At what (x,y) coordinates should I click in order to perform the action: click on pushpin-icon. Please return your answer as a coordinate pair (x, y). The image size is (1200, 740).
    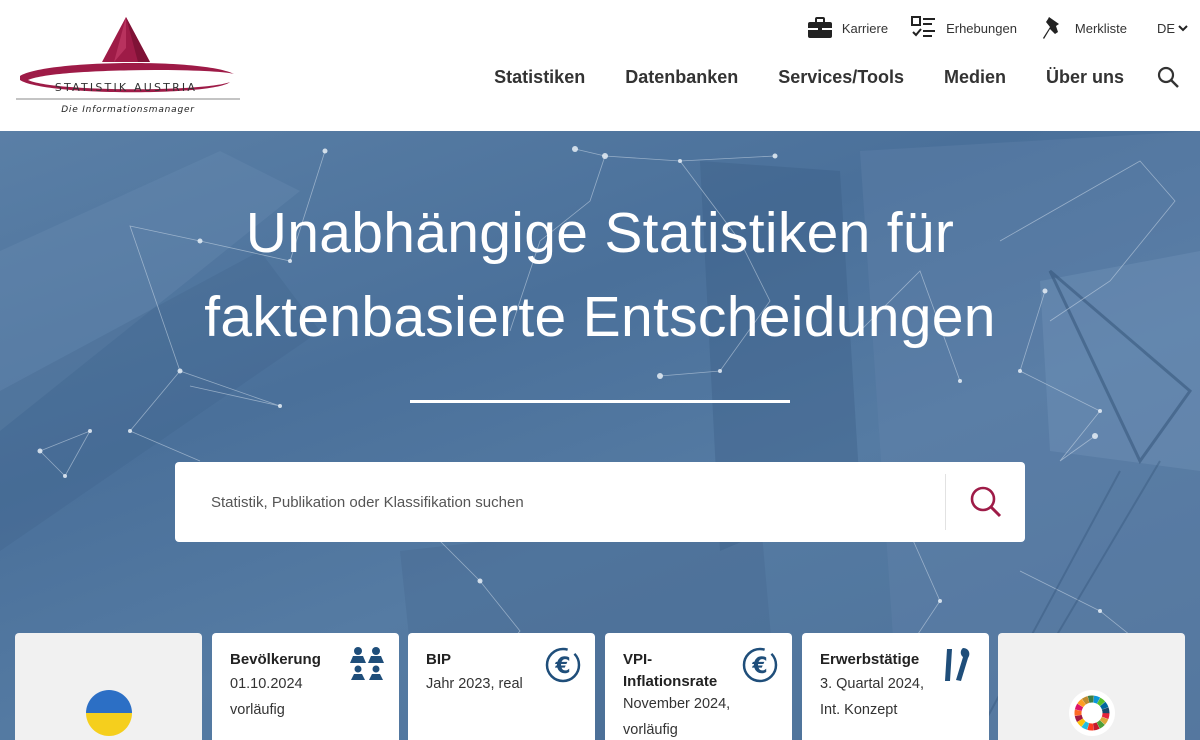
    Looking at the image, I should click on (1053, 28).